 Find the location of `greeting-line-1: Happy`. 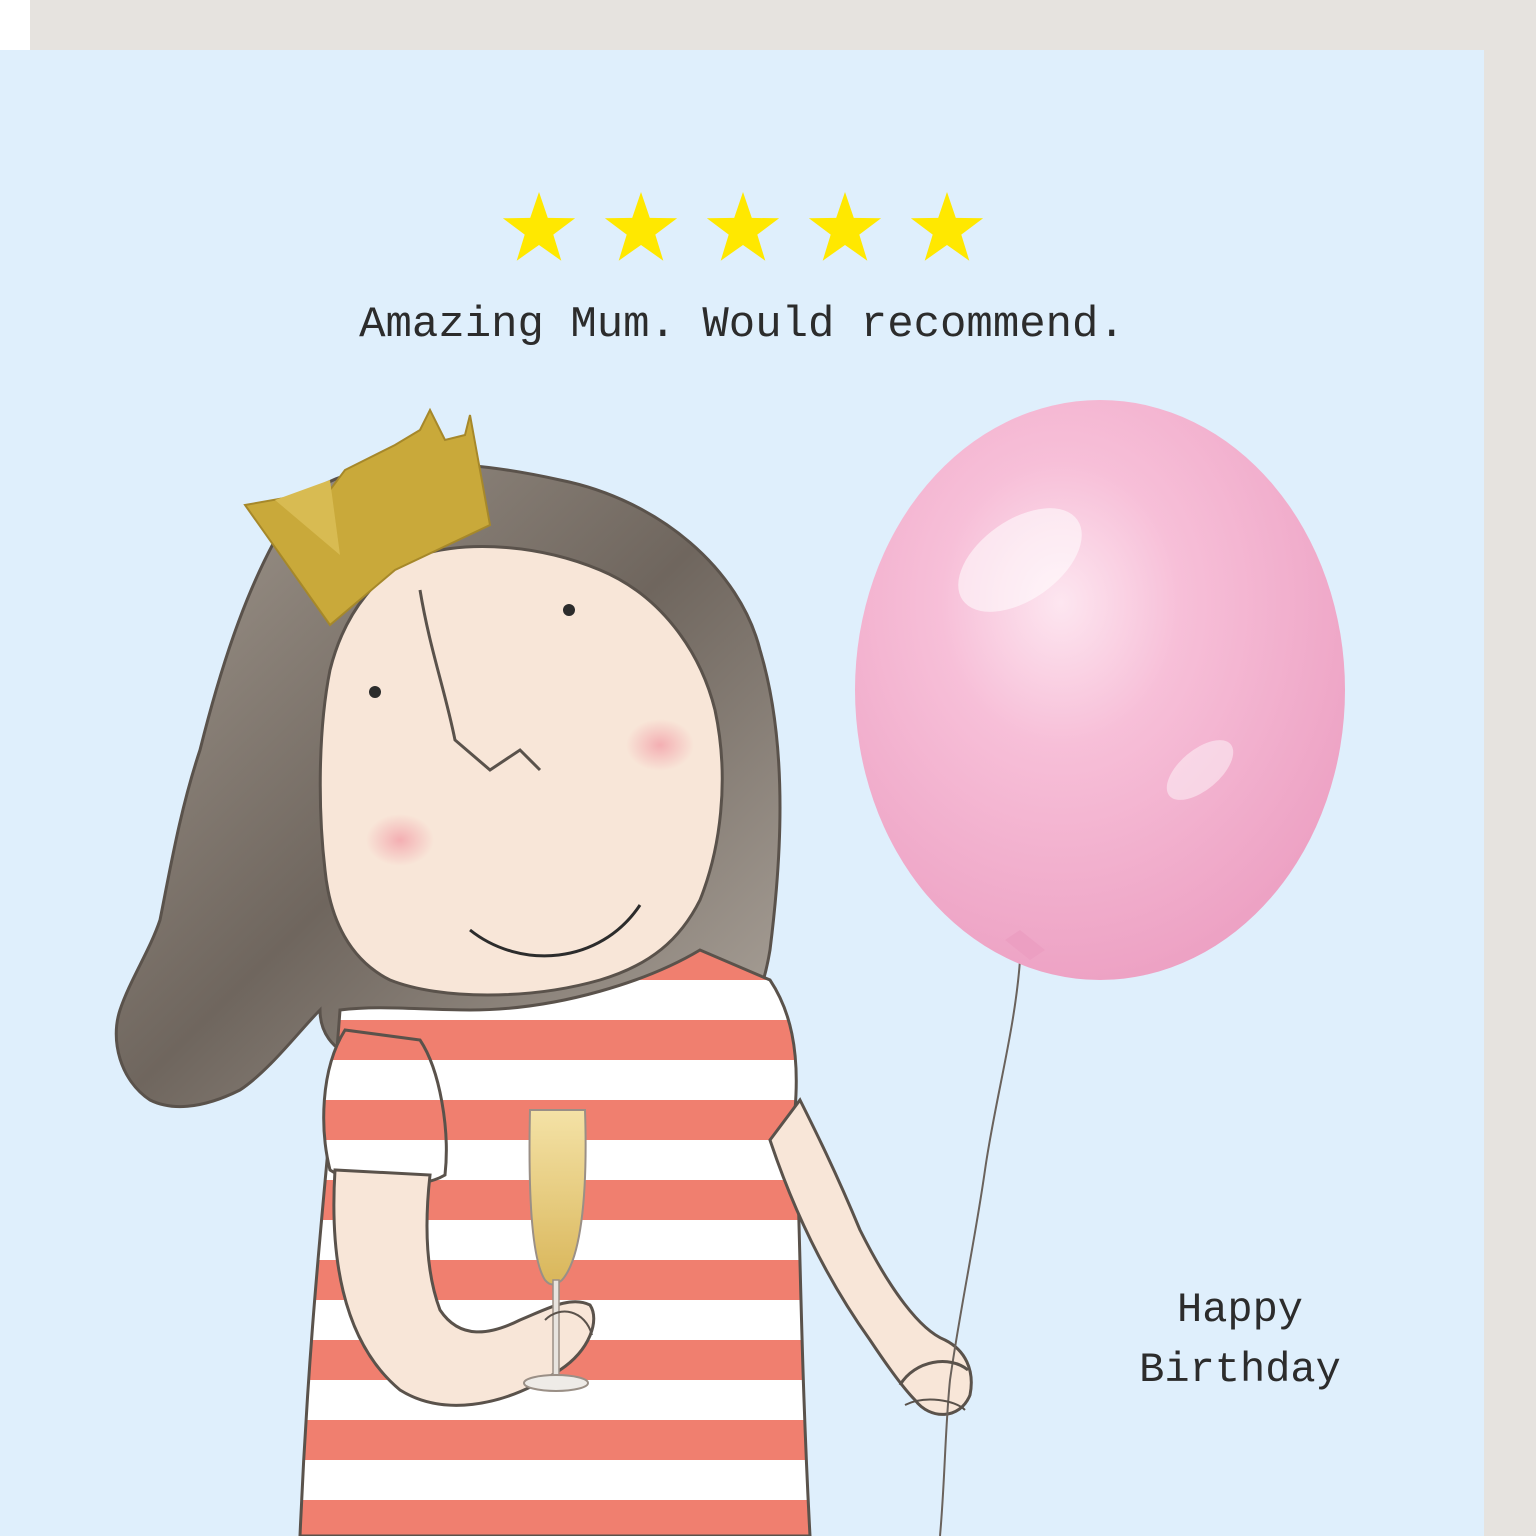

greeting-line-1: Happy is located at coordinates (1240, 1310).